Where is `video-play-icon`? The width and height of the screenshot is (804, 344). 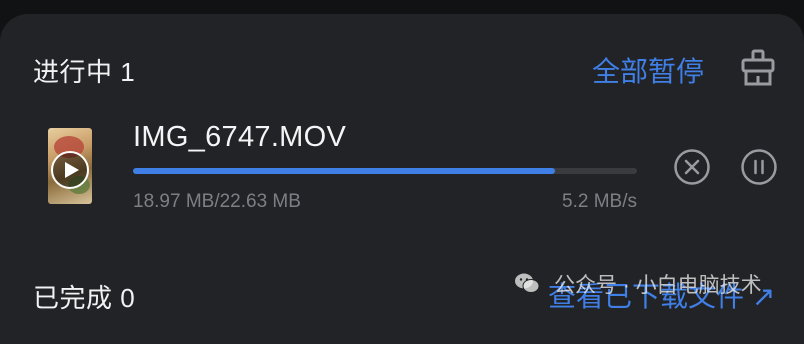 video-play-icon is located at coordinates (70, 170).